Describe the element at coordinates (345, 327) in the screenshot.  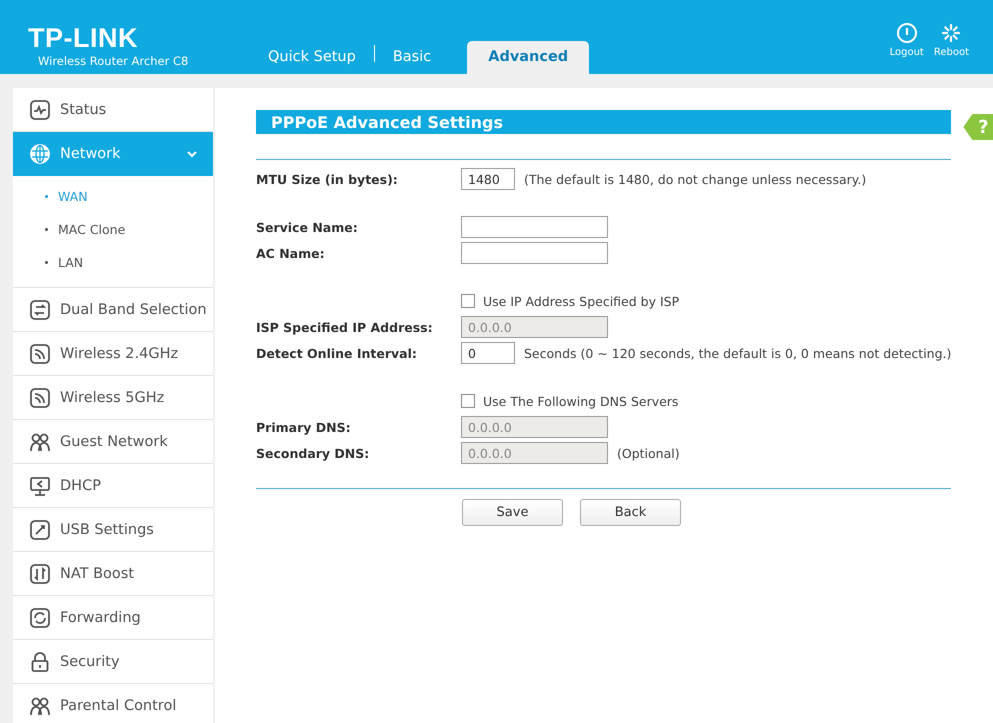
I see `field-label: ISP Specified IP Address:` at that location.